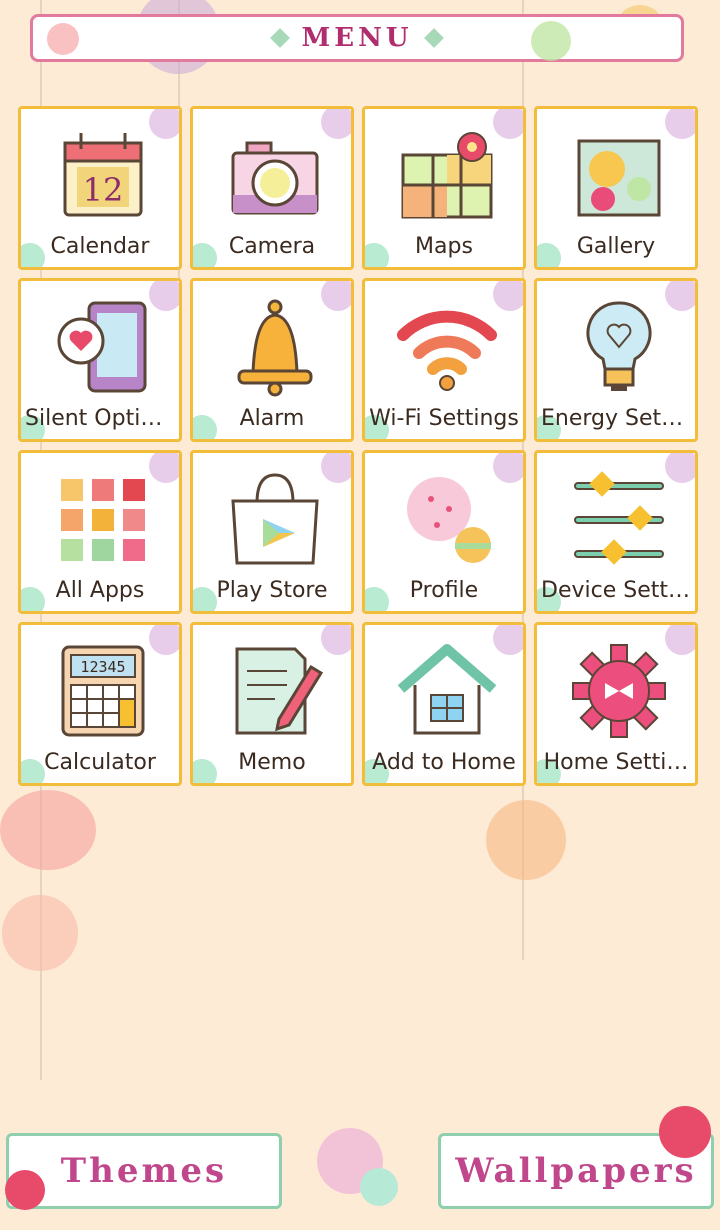  Describe the element at coordinates (444, 762) in the screenshot. I see `tile-label: Add to Home` at that location.